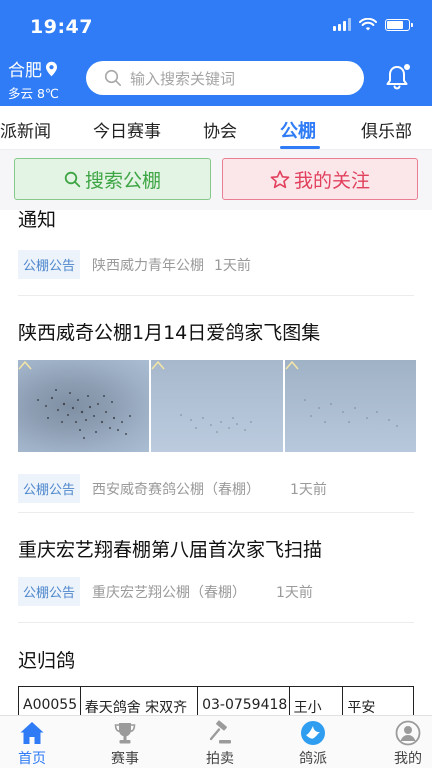 The image size is (432, 768). Describe the element at coordinates (331, 180) in the screenshot. I see `my-follows-label: 我的关注` at that location.